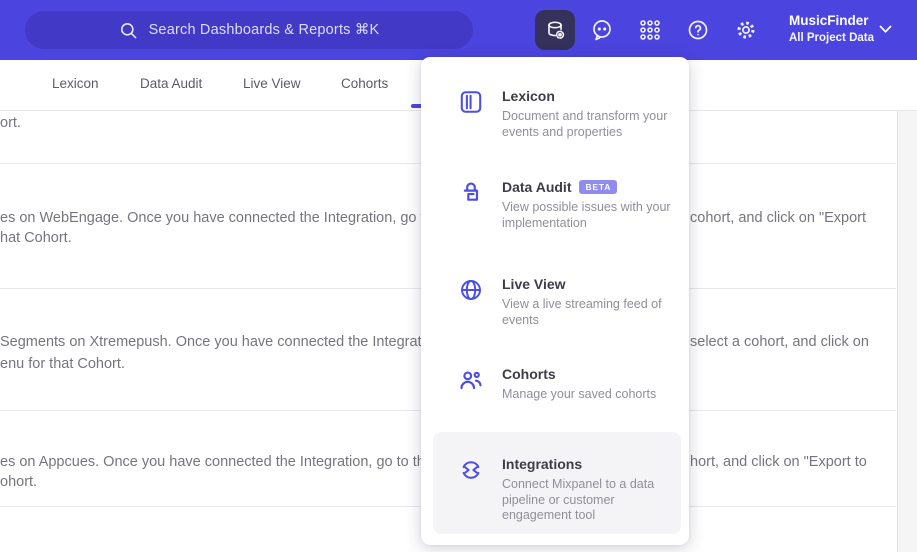 The image size is (917, 552). I want to click on row-text-fragment: select a cohort, and click on, so click(779, 342).